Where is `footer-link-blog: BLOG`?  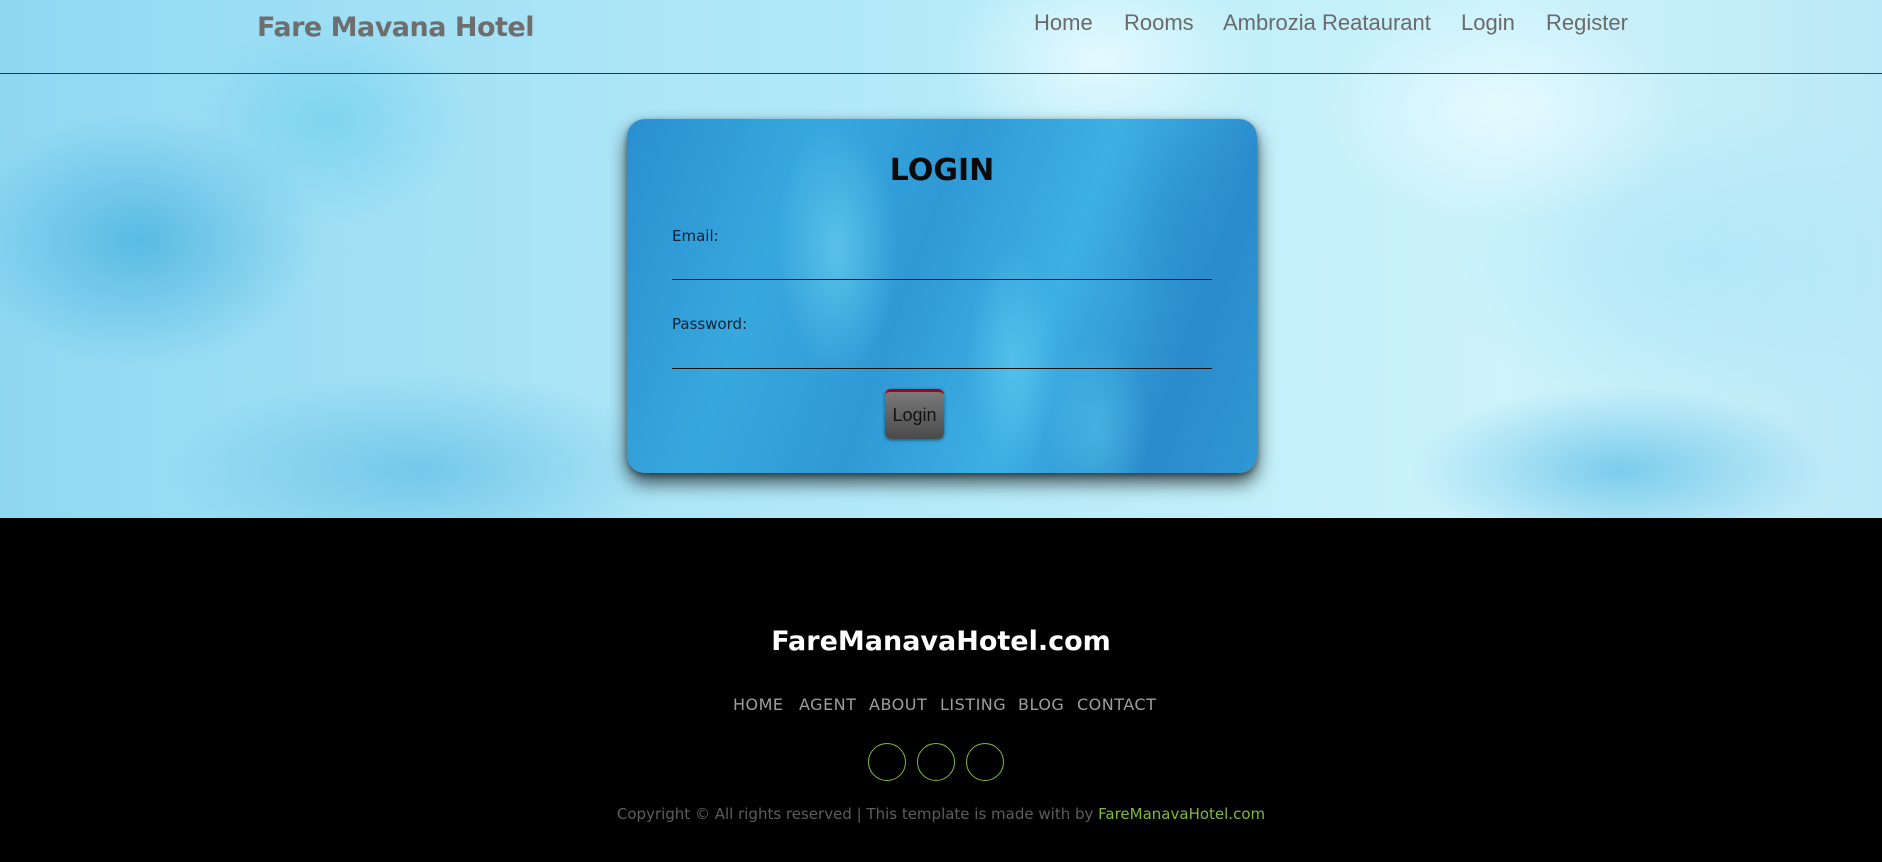 footer-link-blog: BLOG is located at coordinates (1041, 704).